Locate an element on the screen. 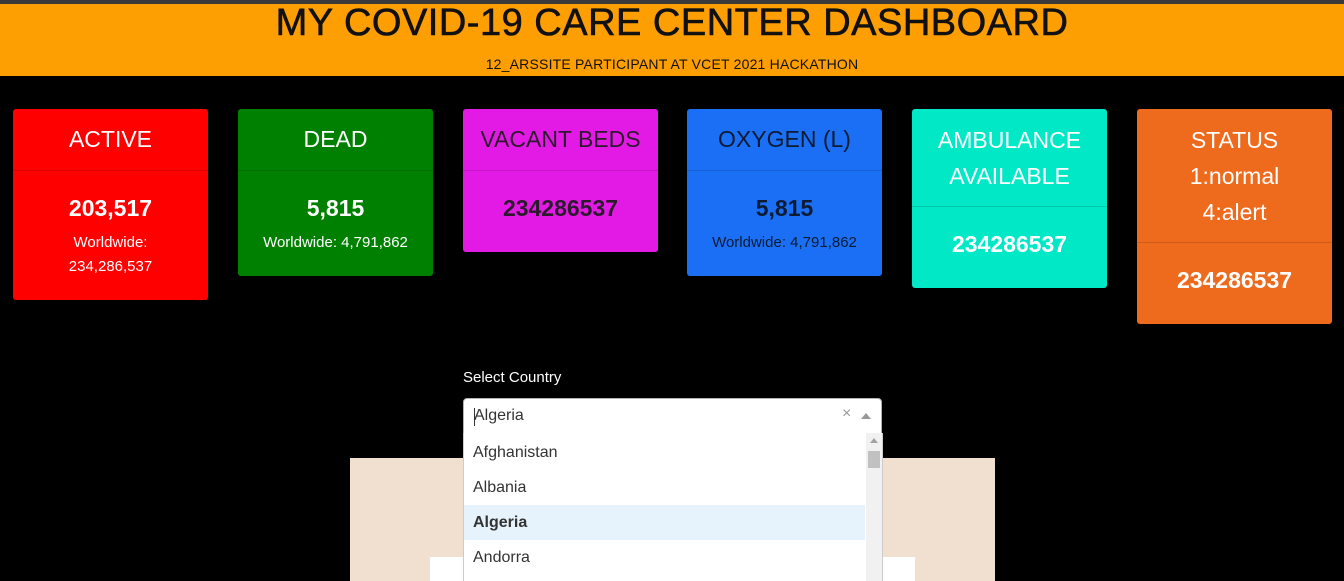 The image size is (1344, 581). active-worldwide-value: 234,286,537 is located at coordinates (110, 266).